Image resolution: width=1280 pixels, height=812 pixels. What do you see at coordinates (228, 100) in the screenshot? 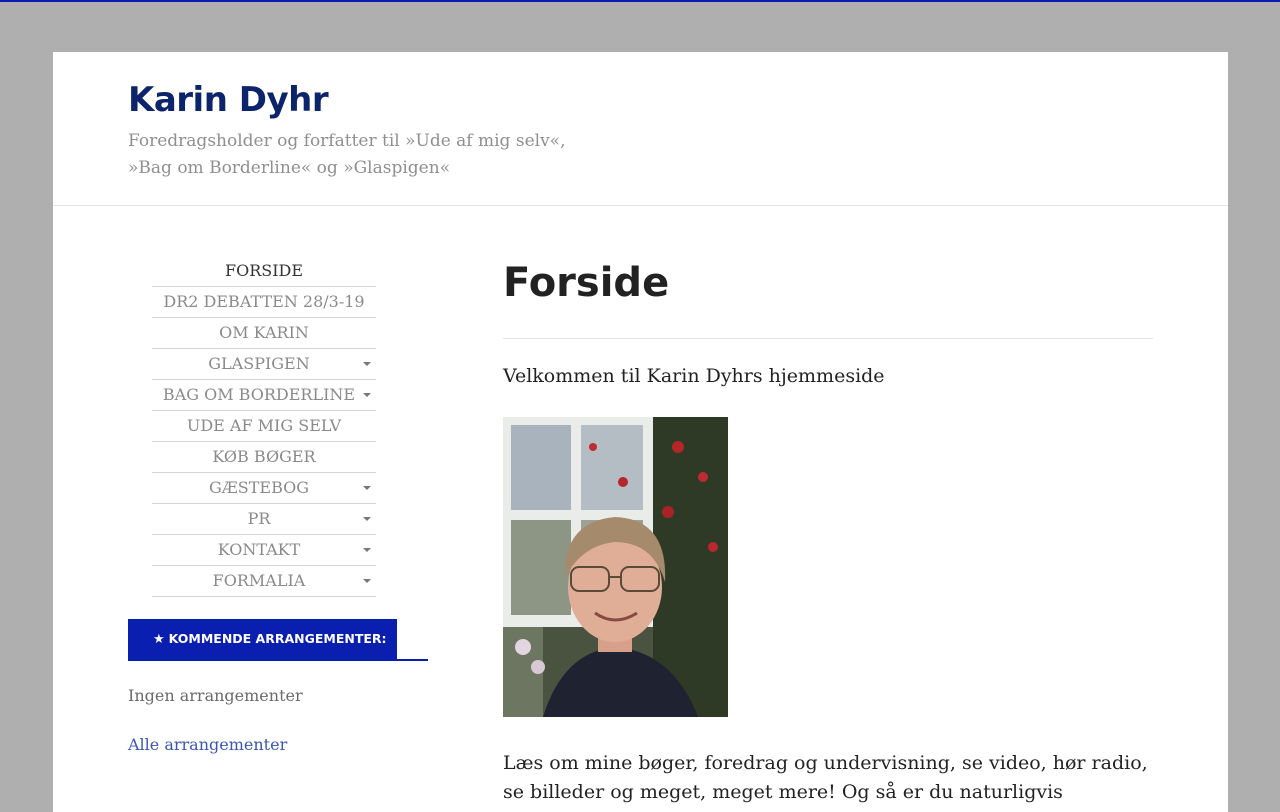
I see `site-title-link: Karin Dyhr` at bounding box center [228, 100].